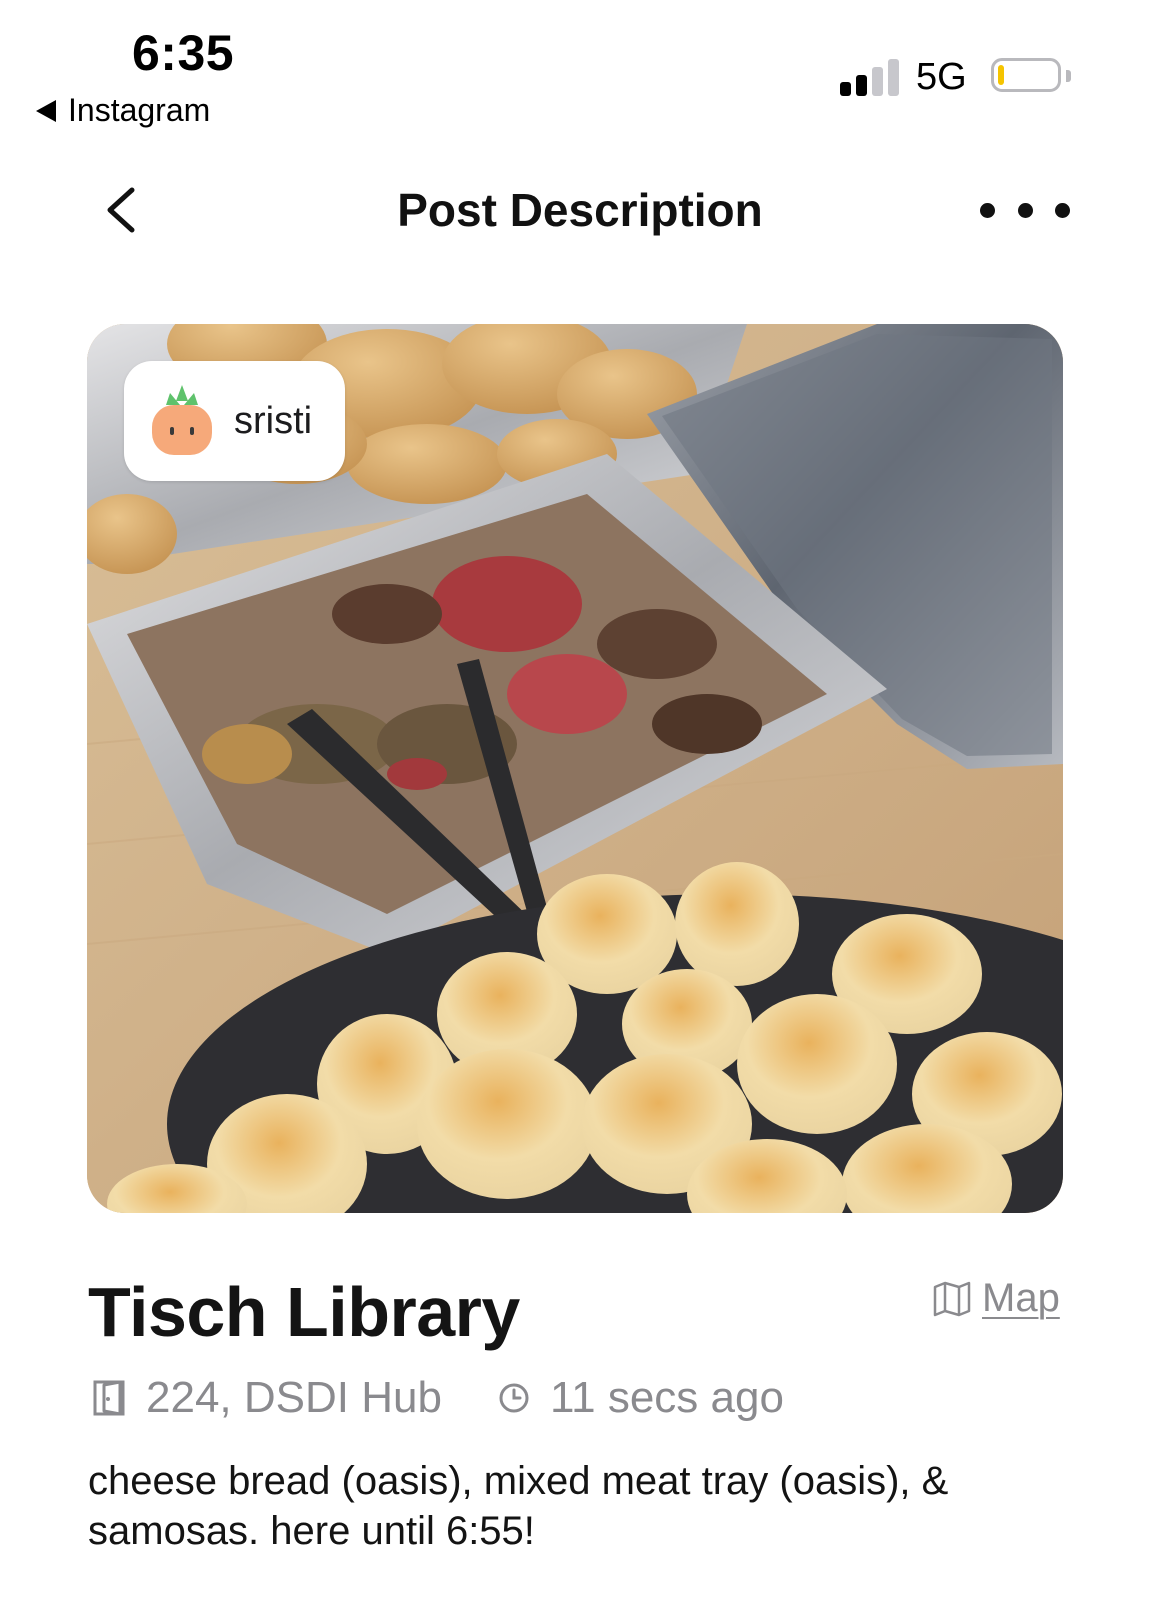  What do you see at coordinates (109, 1398) in the screenshot?
I see `door-icon` at bounding box center [109, 1398].